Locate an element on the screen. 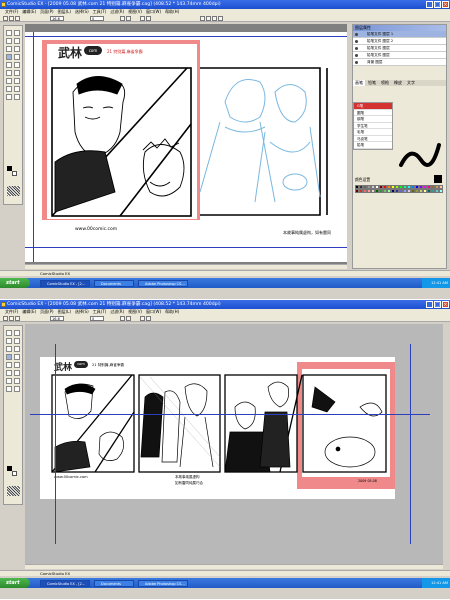 This screenshot has height=600, width=450. color-cell is located at coordinates (441, 191).